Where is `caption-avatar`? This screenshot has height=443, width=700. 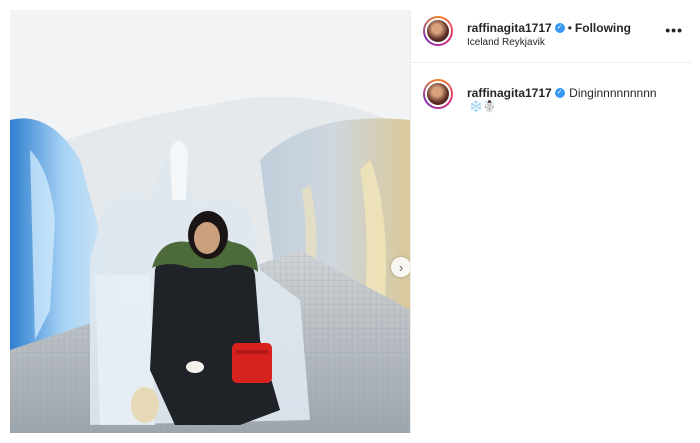 caption-avatar is located at coordinates (438, 94).